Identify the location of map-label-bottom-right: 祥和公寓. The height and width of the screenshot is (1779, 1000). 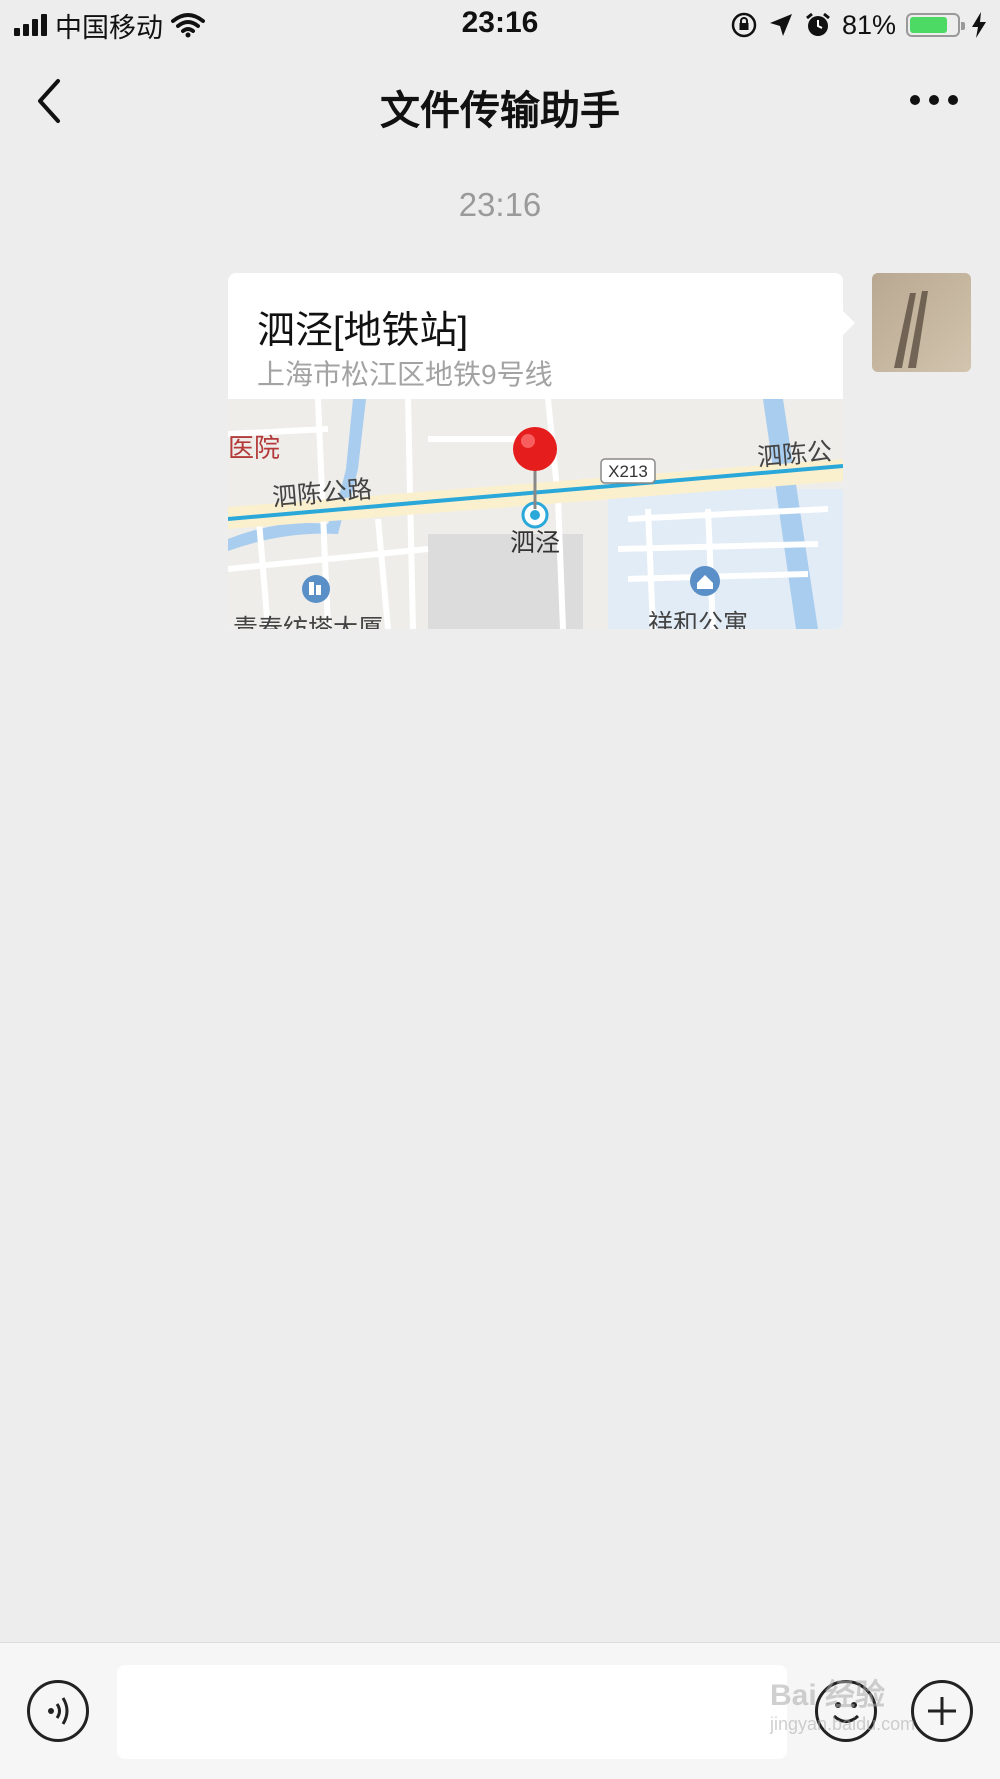
(698, 619).